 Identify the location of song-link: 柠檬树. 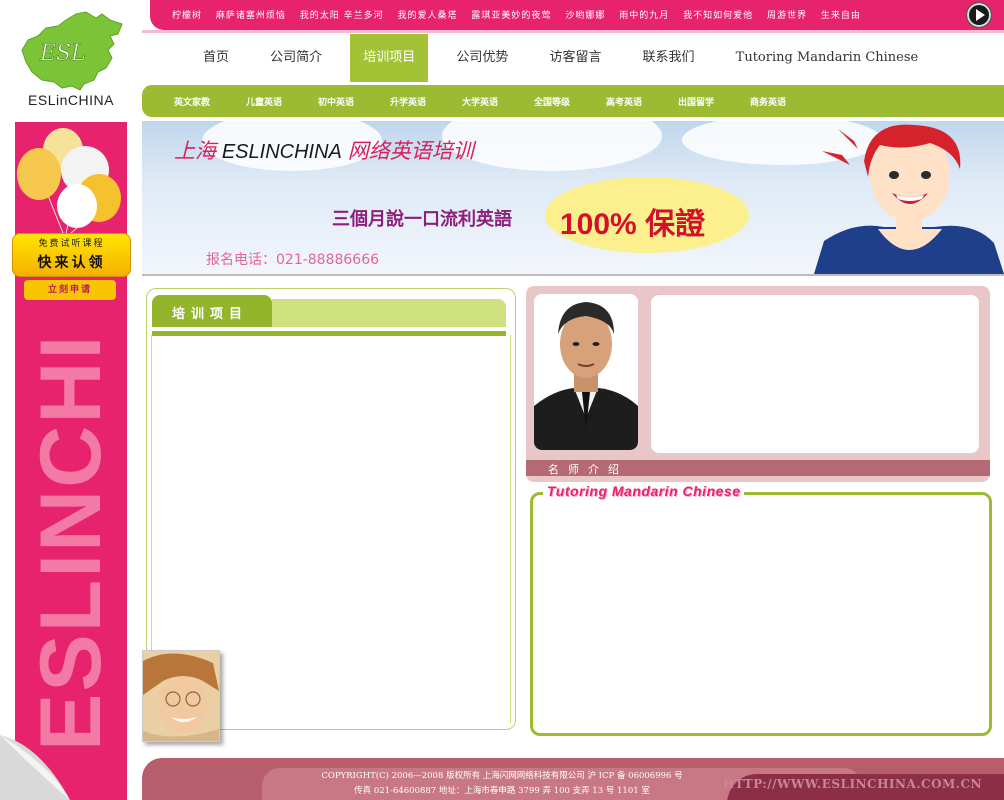
(187, 16).